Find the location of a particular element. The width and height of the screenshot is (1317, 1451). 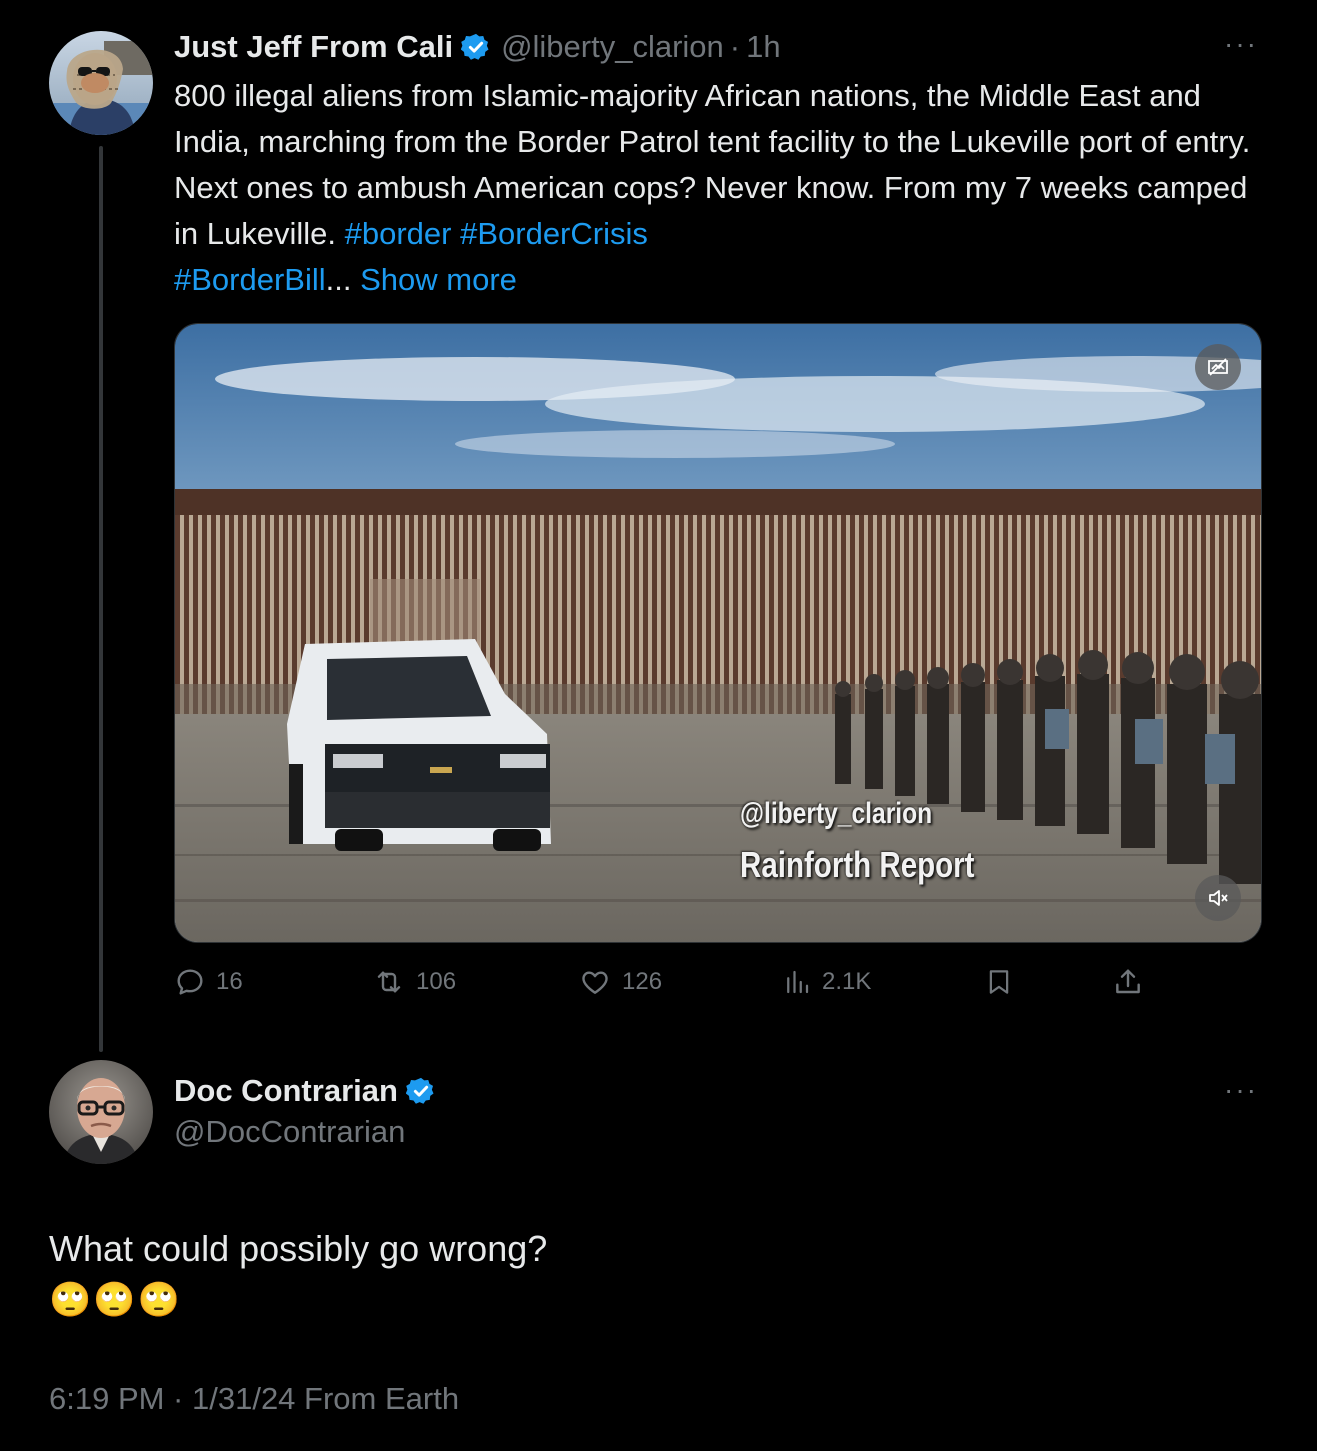

like-button: 126 is located at coordinates (620, 982).